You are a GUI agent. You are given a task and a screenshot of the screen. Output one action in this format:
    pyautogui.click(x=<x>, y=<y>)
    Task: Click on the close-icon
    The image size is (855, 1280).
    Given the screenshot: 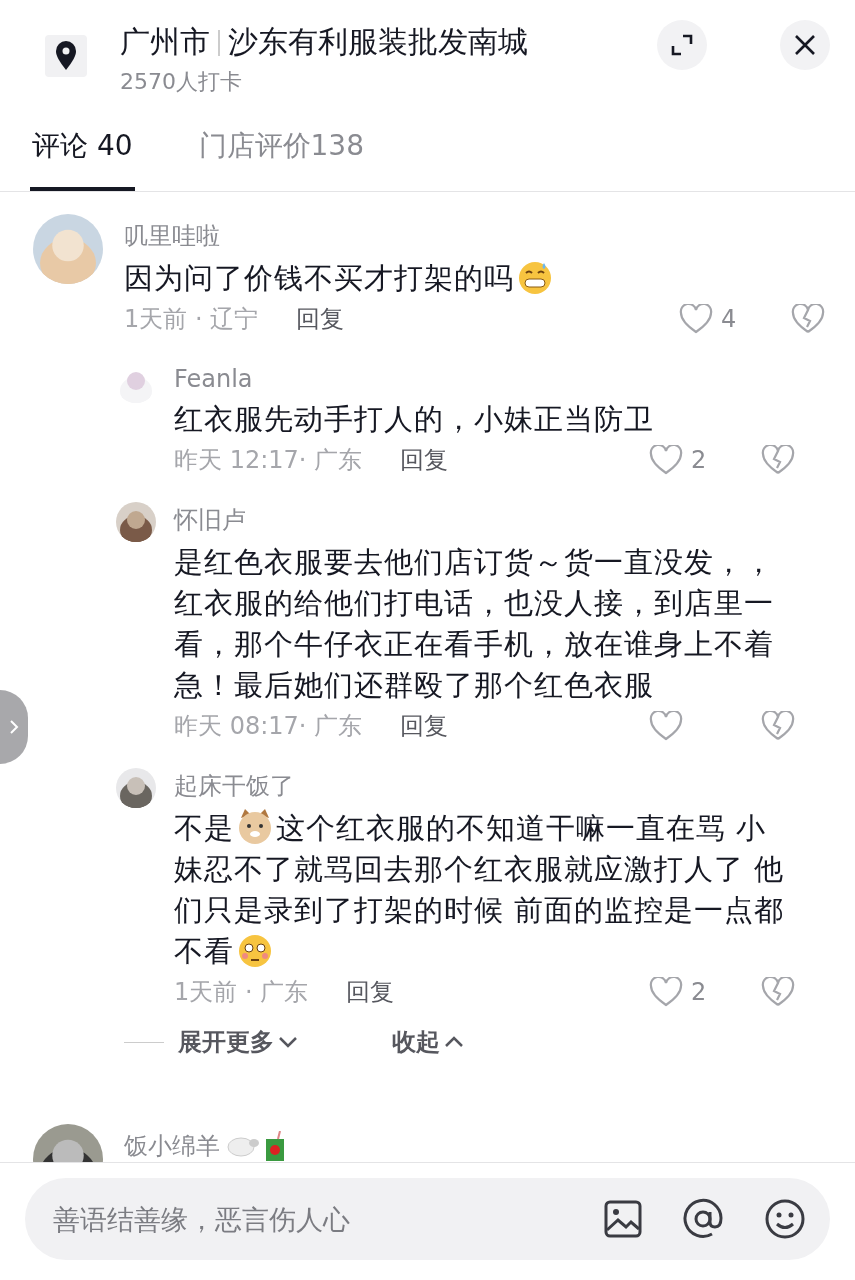 What is the action you would take?
    pyautogui.click(x=805, y=45)
    